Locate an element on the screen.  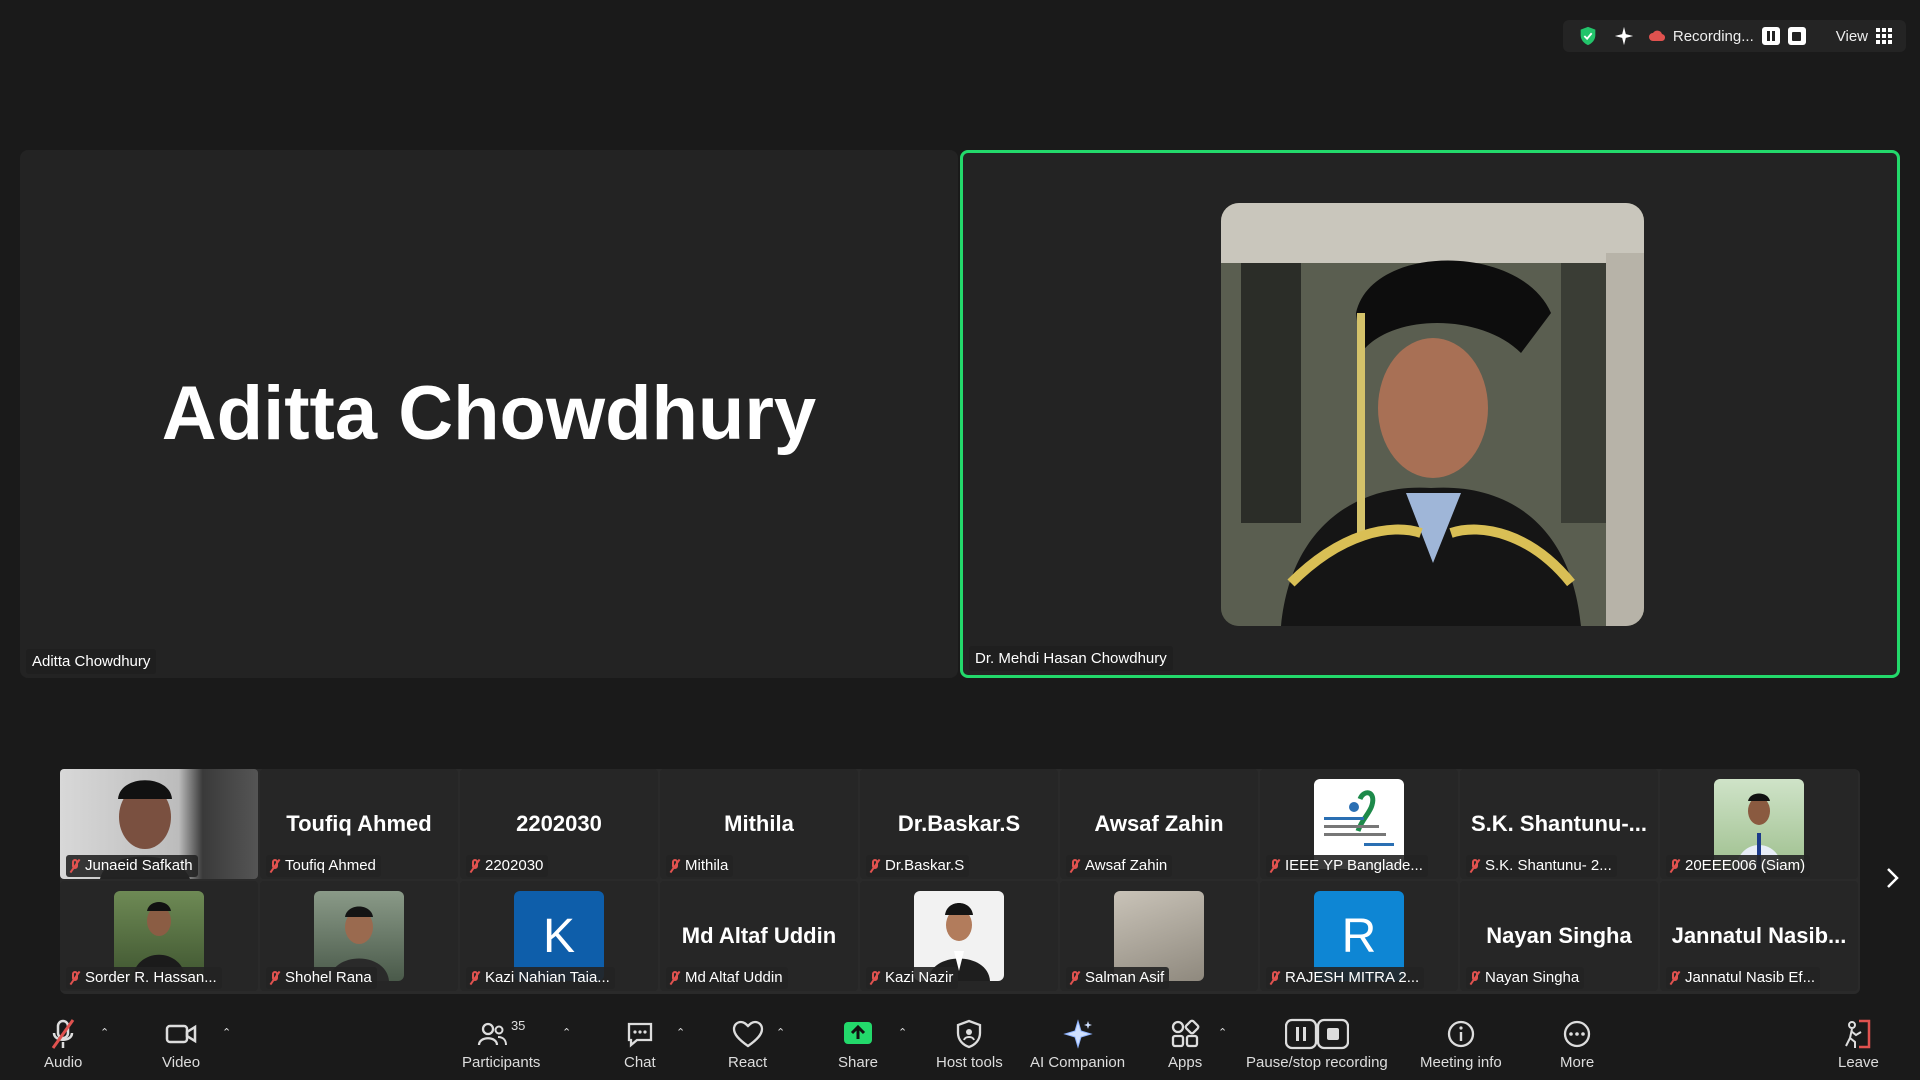
react-button: React is located at coordinates (747, 1044).